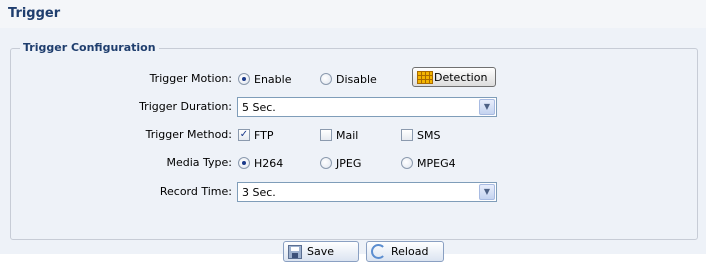  I want to click on record-time-label: Record Time:, so click(195, 191).